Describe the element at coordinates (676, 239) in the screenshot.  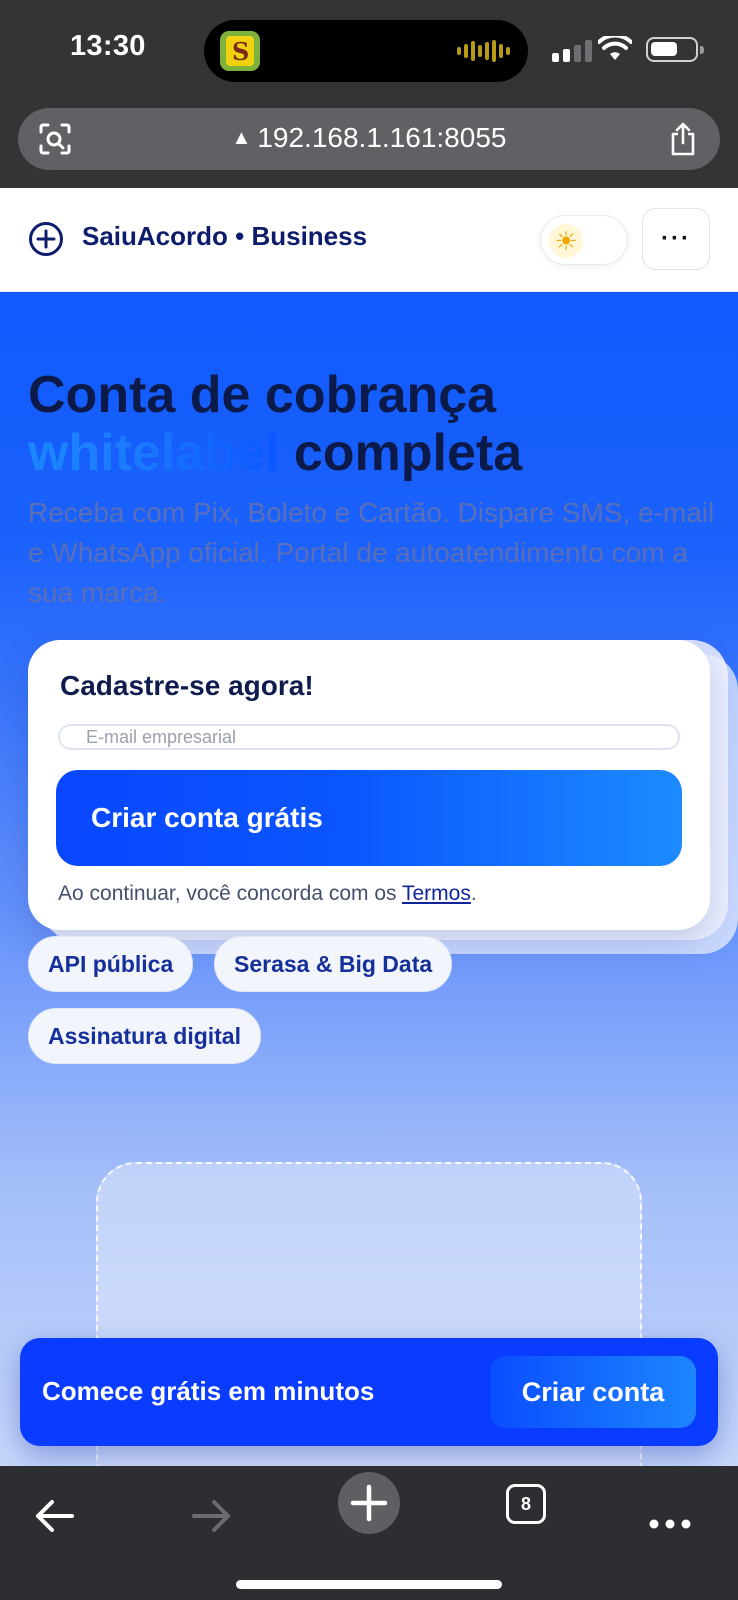
I see `menu-button: ···` at that location.